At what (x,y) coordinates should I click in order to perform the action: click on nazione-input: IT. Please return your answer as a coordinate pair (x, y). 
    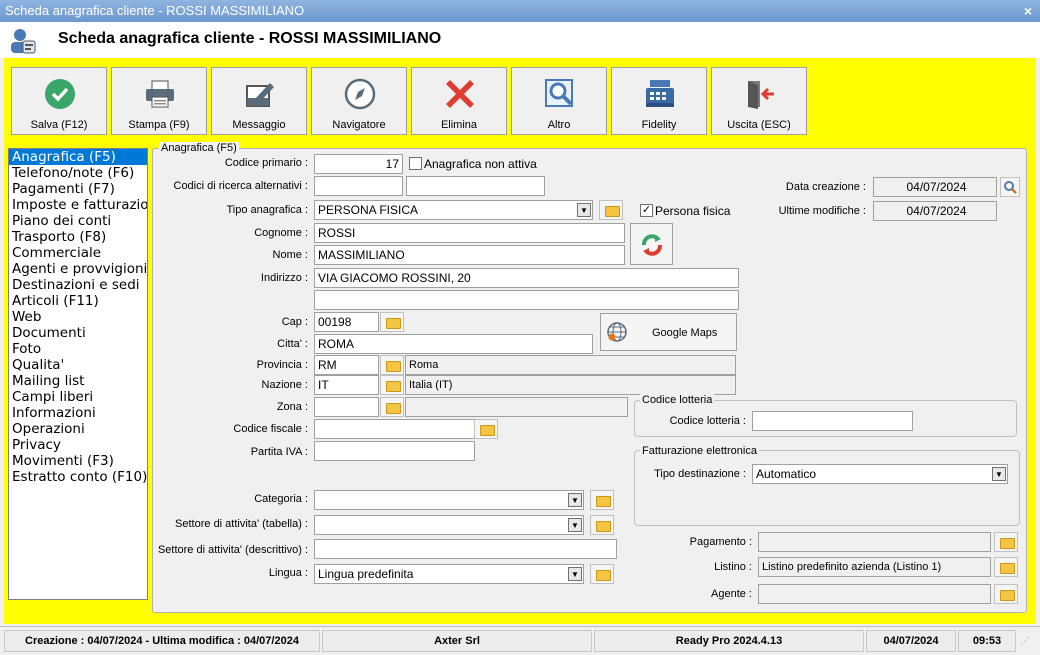
    Looking at the image, I should click on (346, 385).